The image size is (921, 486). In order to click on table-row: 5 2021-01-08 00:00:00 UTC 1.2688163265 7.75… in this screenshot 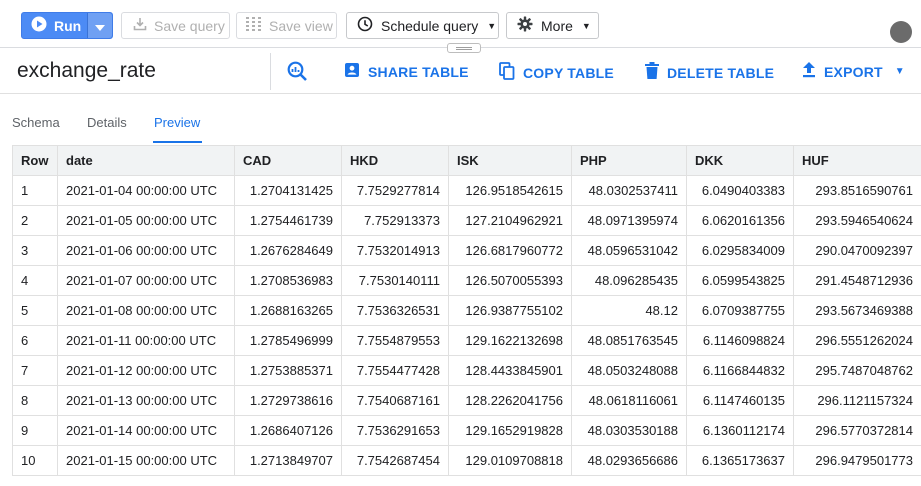, I will do `click(466, 310)`.